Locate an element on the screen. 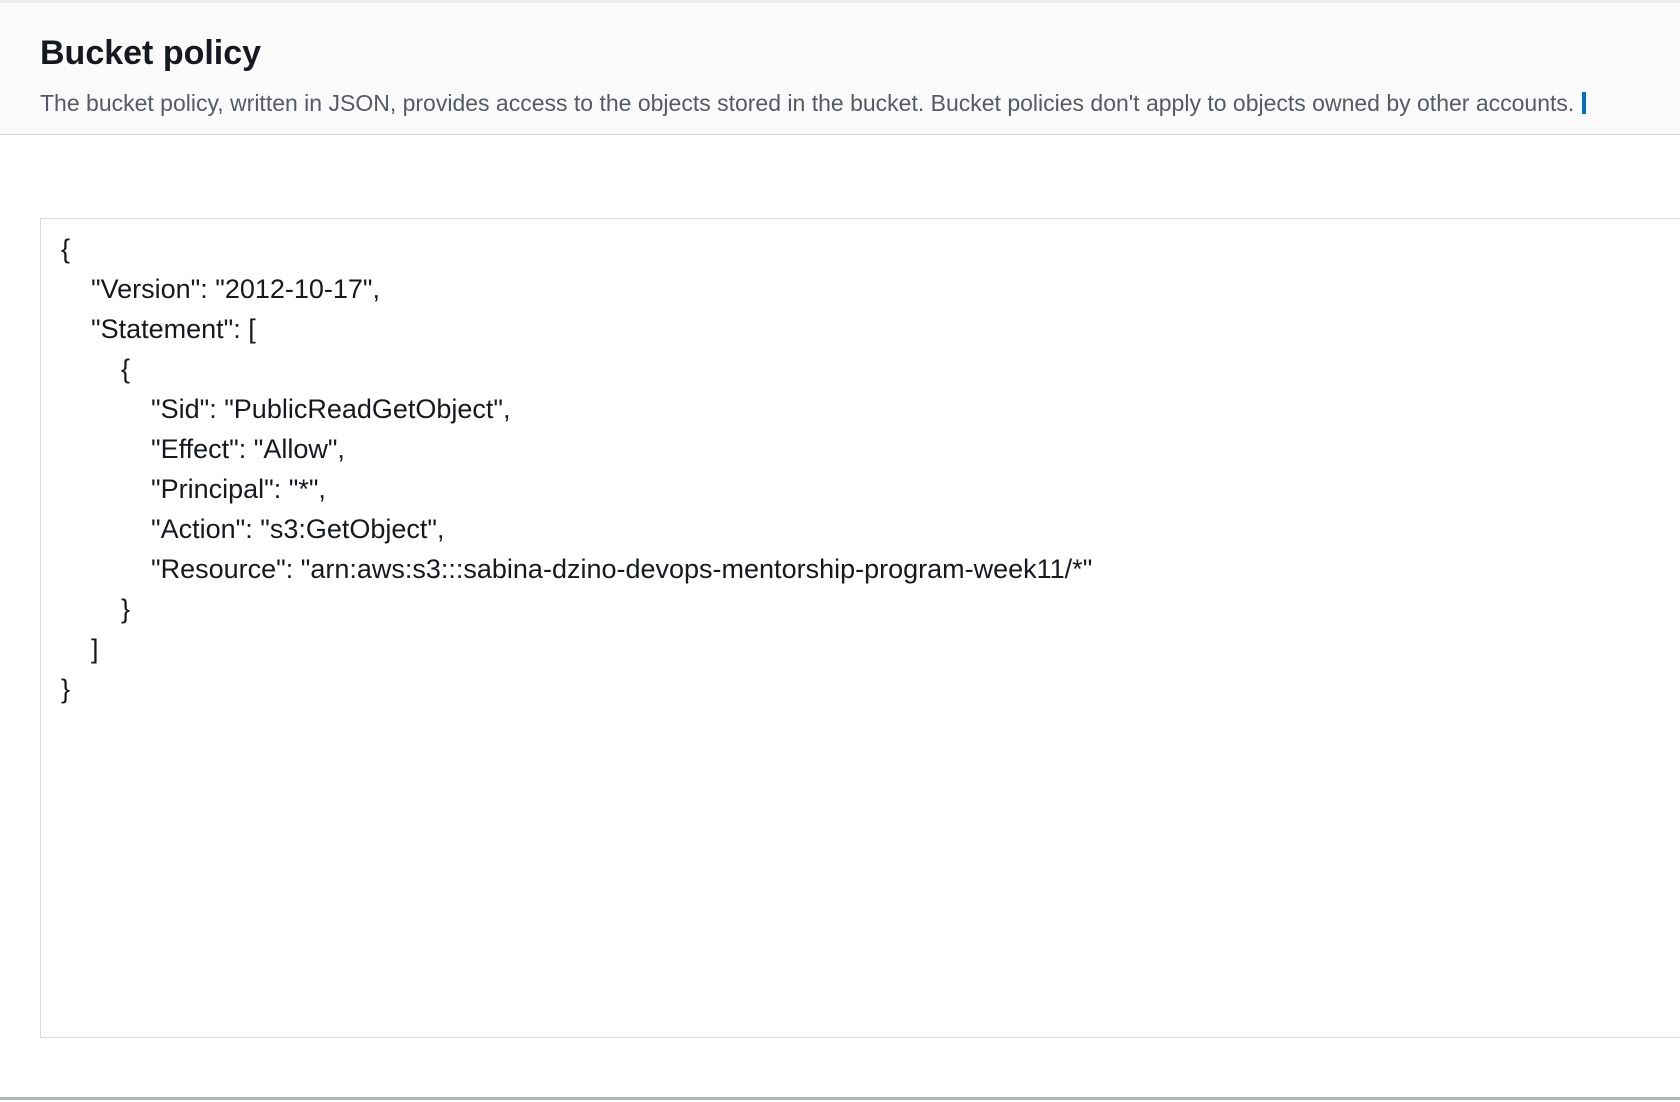  bottom-divider is located at coordinates (840, 1098).